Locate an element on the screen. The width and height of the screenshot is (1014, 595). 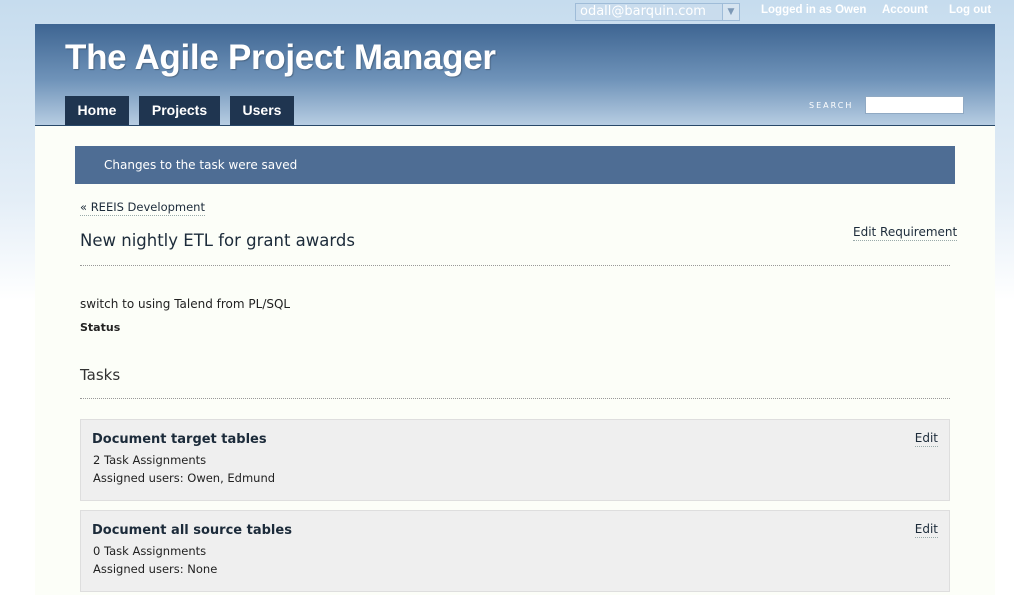
flash-message: Changes to the task were saved is located at coordinates (515, 165).